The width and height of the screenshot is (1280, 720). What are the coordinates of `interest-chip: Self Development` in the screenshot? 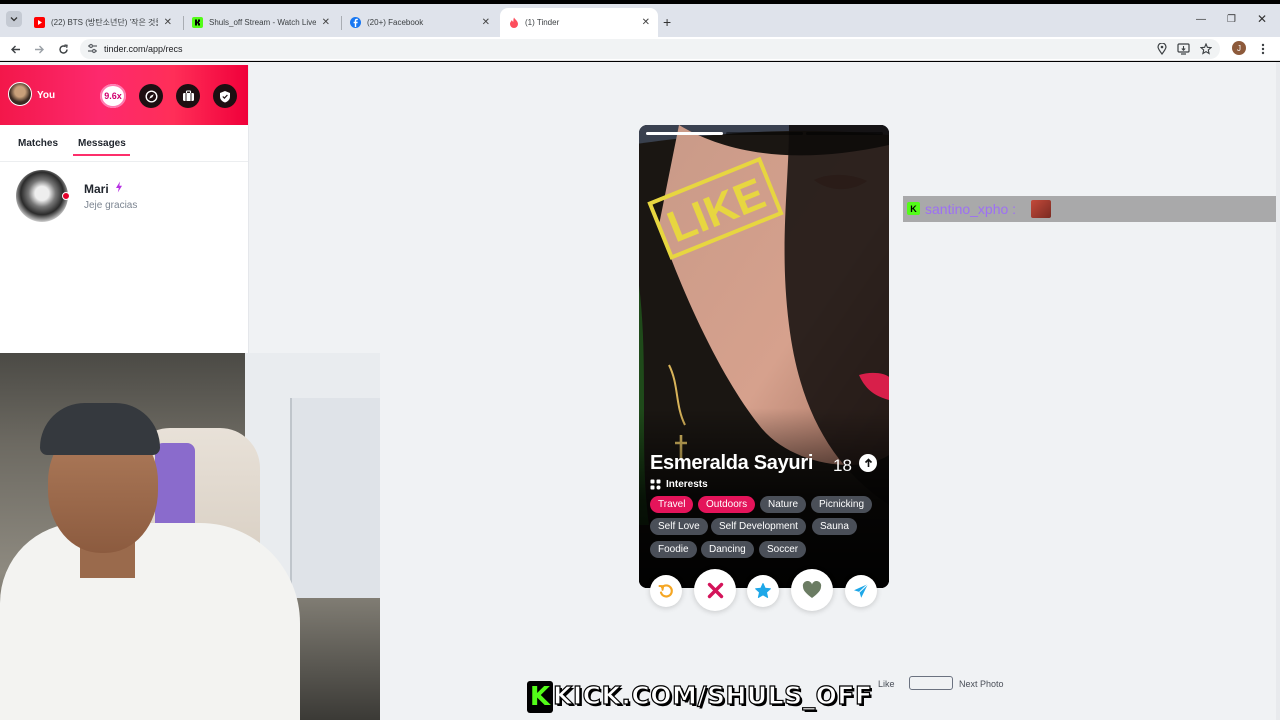 It's located at (758, 526).